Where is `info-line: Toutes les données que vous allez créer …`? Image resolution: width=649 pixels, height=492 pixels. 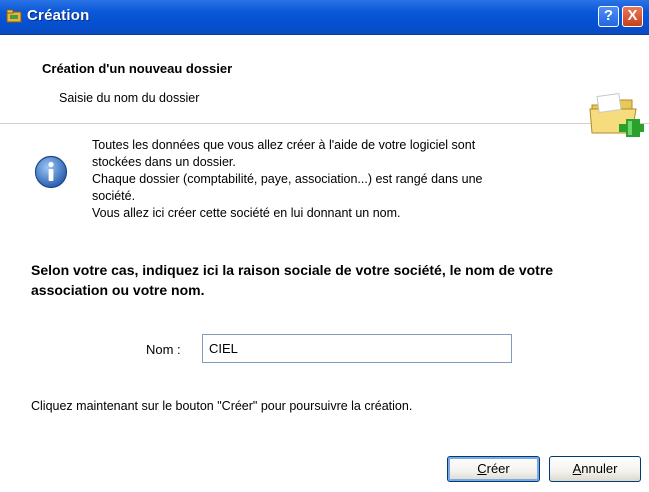
info-line: Toutes les données que vous allez créer … is located at coordinates (284, 145).